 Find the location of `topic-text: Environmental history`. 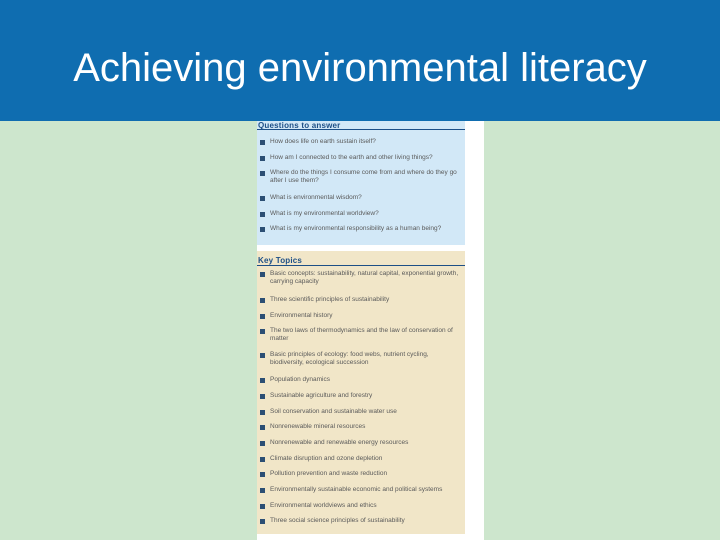

topic-text: Environmental history is located at coordinates (301, 315).